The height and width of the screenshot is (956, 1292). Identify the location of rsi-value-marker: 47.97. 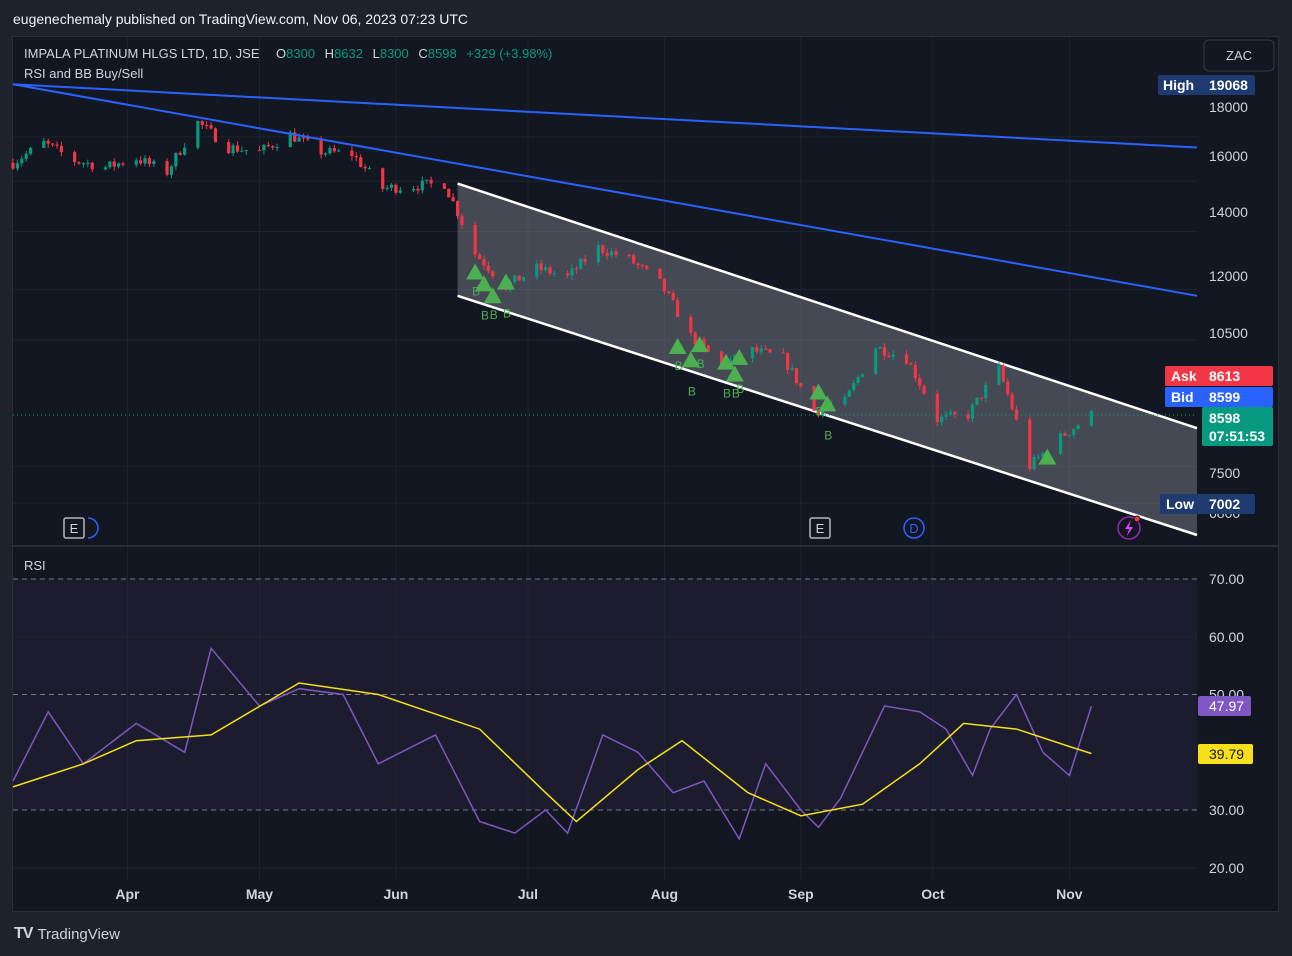
(1224, 706).